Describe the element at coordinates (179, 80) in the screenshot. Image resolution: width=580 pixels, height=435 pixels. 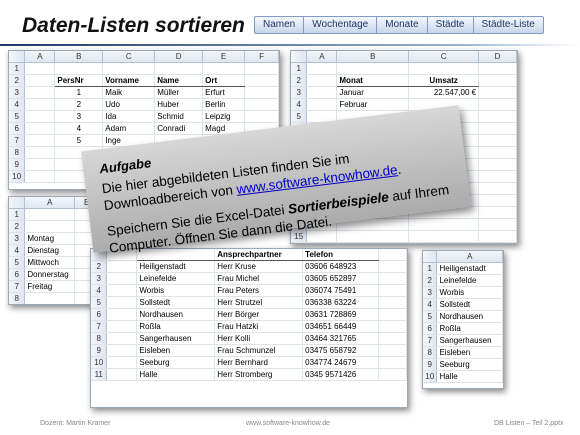
I see `sheet-cell: Name` at that location.